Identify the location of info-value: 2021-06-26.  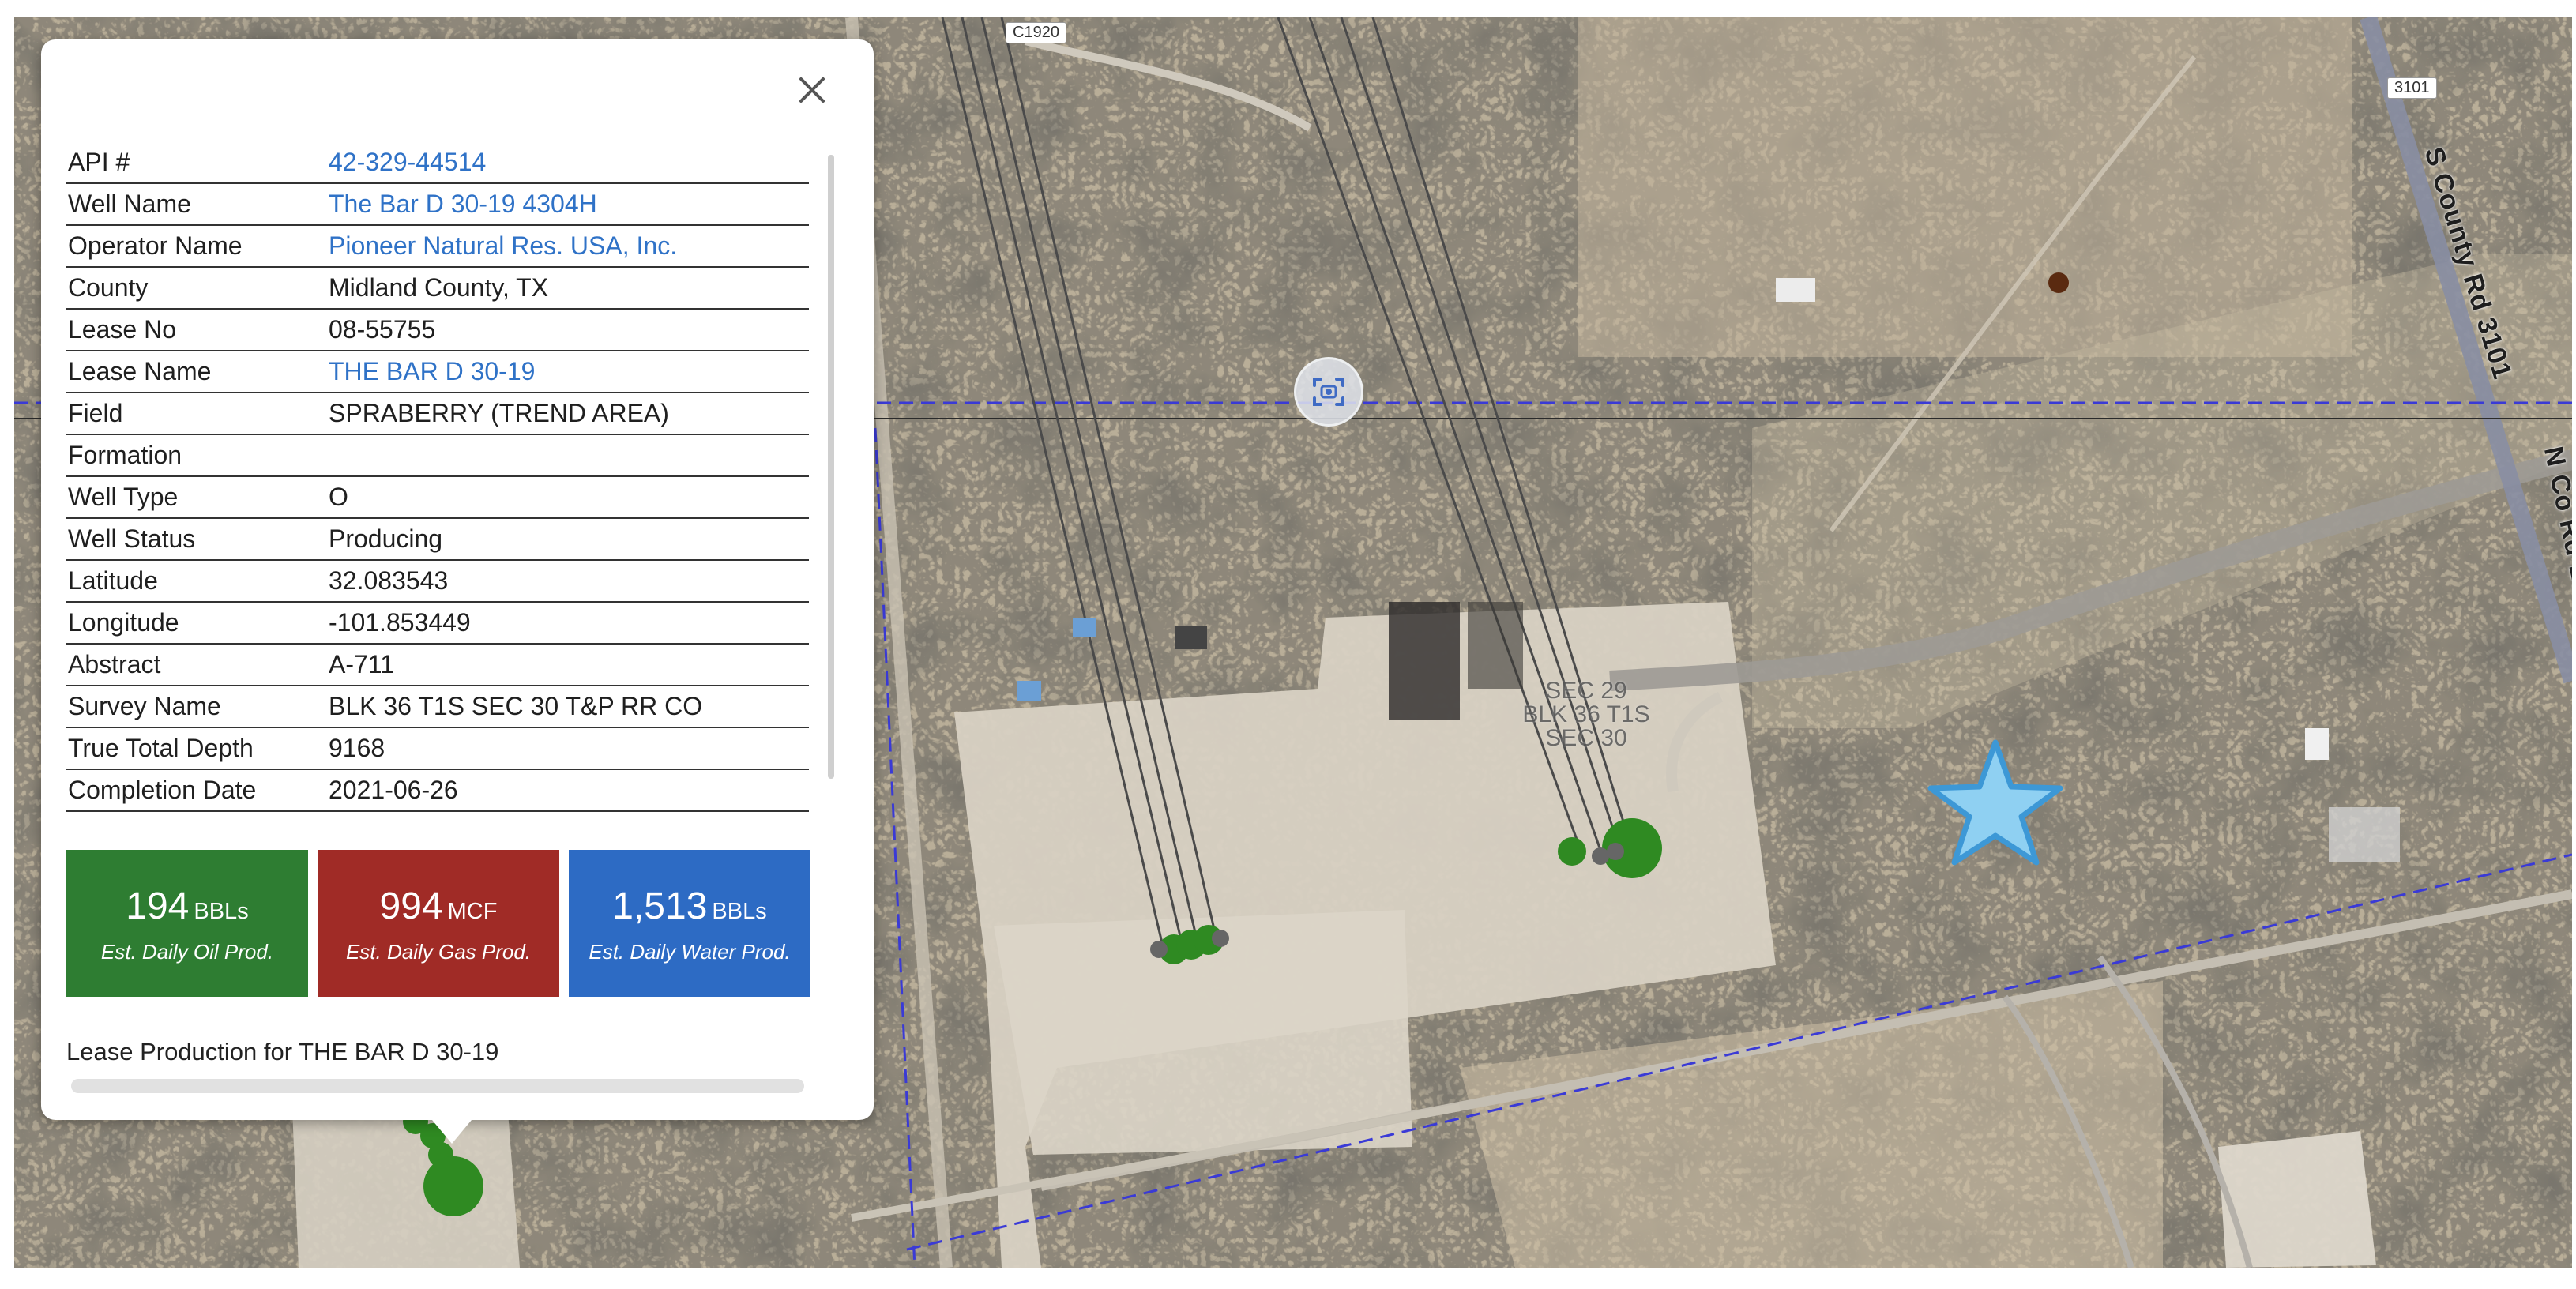
(568, 790).